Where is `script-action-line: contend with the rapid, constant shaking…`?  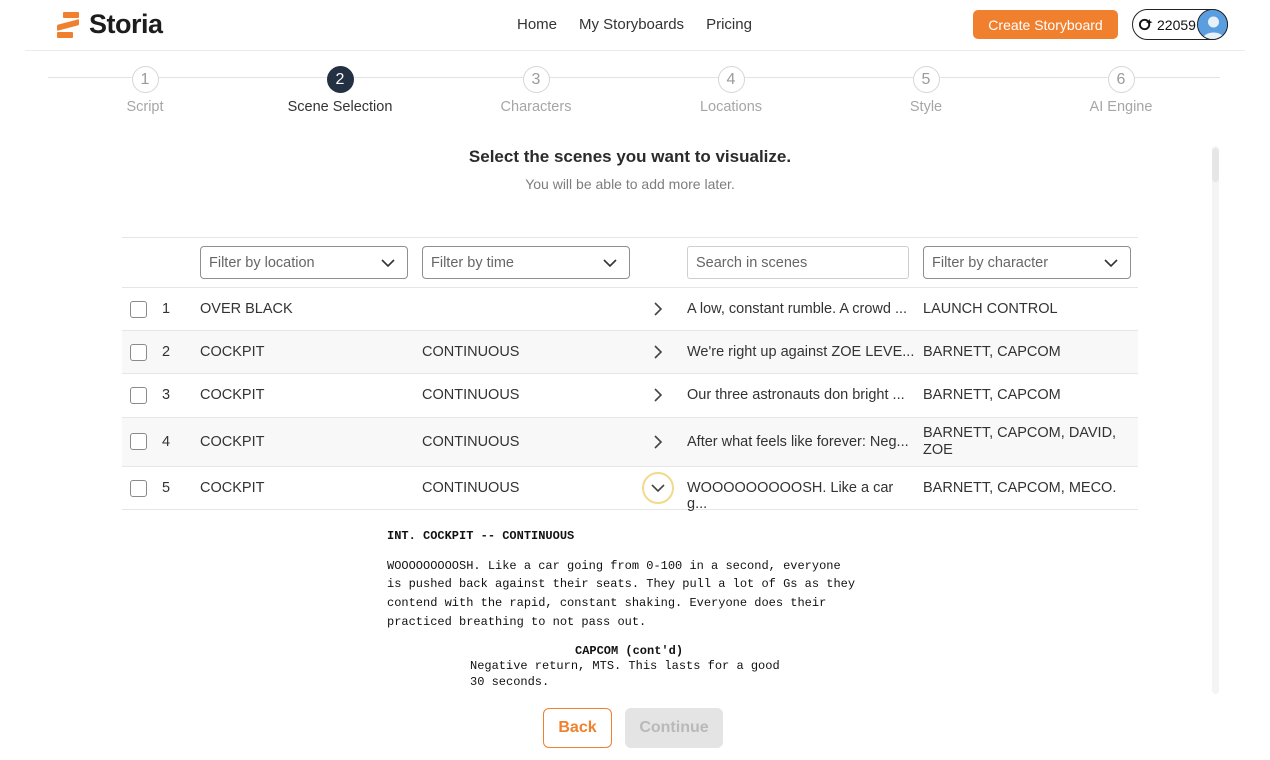
script-action-line: contend with the rapid, constant shaking… is located at coordinates (607, 603).